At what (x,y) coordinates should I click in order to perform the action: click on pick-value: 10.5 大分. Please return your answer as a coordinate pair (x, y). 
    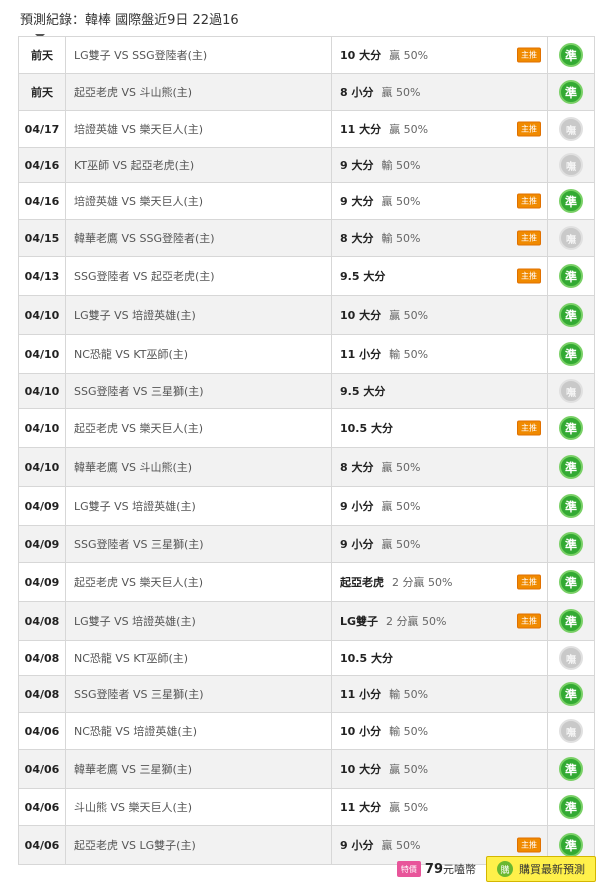
    Looking at the image, I should click on (366, 658).